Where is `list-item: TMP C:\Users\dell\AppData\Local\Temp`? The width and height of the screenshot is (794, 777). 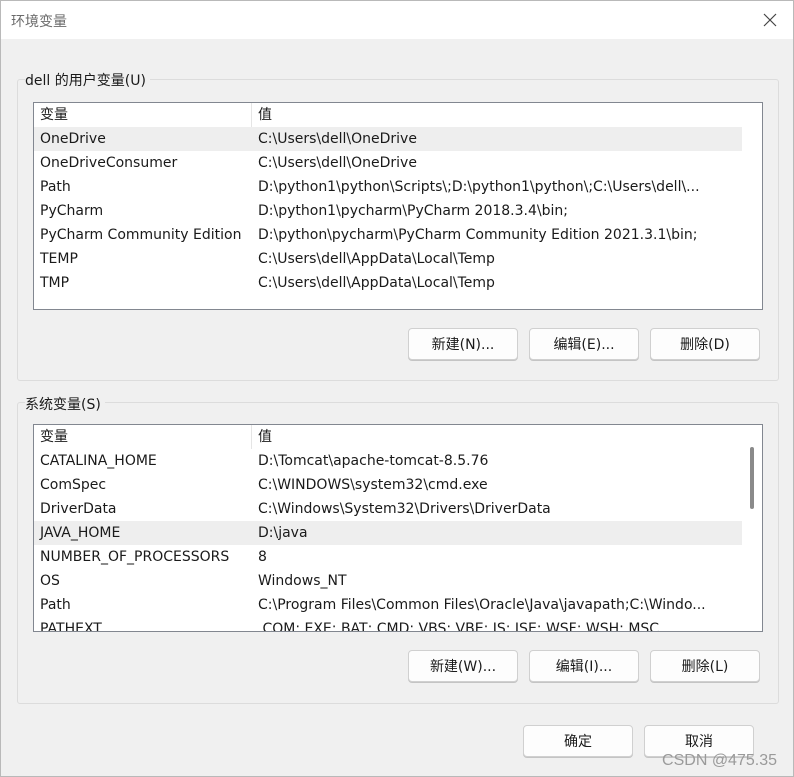
list-item: TMP C:\Users\dell\AppData\Local\Temp is located at coordinates (388, 283).